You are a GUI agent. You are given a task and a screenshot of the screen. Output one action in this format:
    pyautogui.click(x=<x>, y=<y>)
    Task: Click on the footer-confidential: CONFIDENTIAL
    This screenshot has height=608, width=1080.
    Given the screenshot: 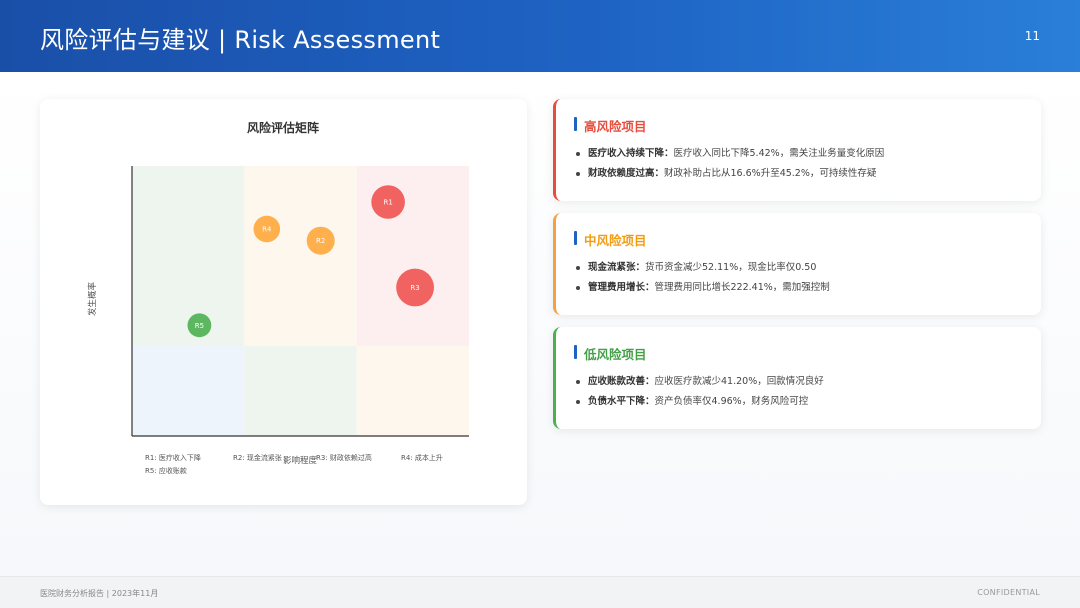 What is the action you would take?
    pyautogui.click(x=1008, y=592)
    